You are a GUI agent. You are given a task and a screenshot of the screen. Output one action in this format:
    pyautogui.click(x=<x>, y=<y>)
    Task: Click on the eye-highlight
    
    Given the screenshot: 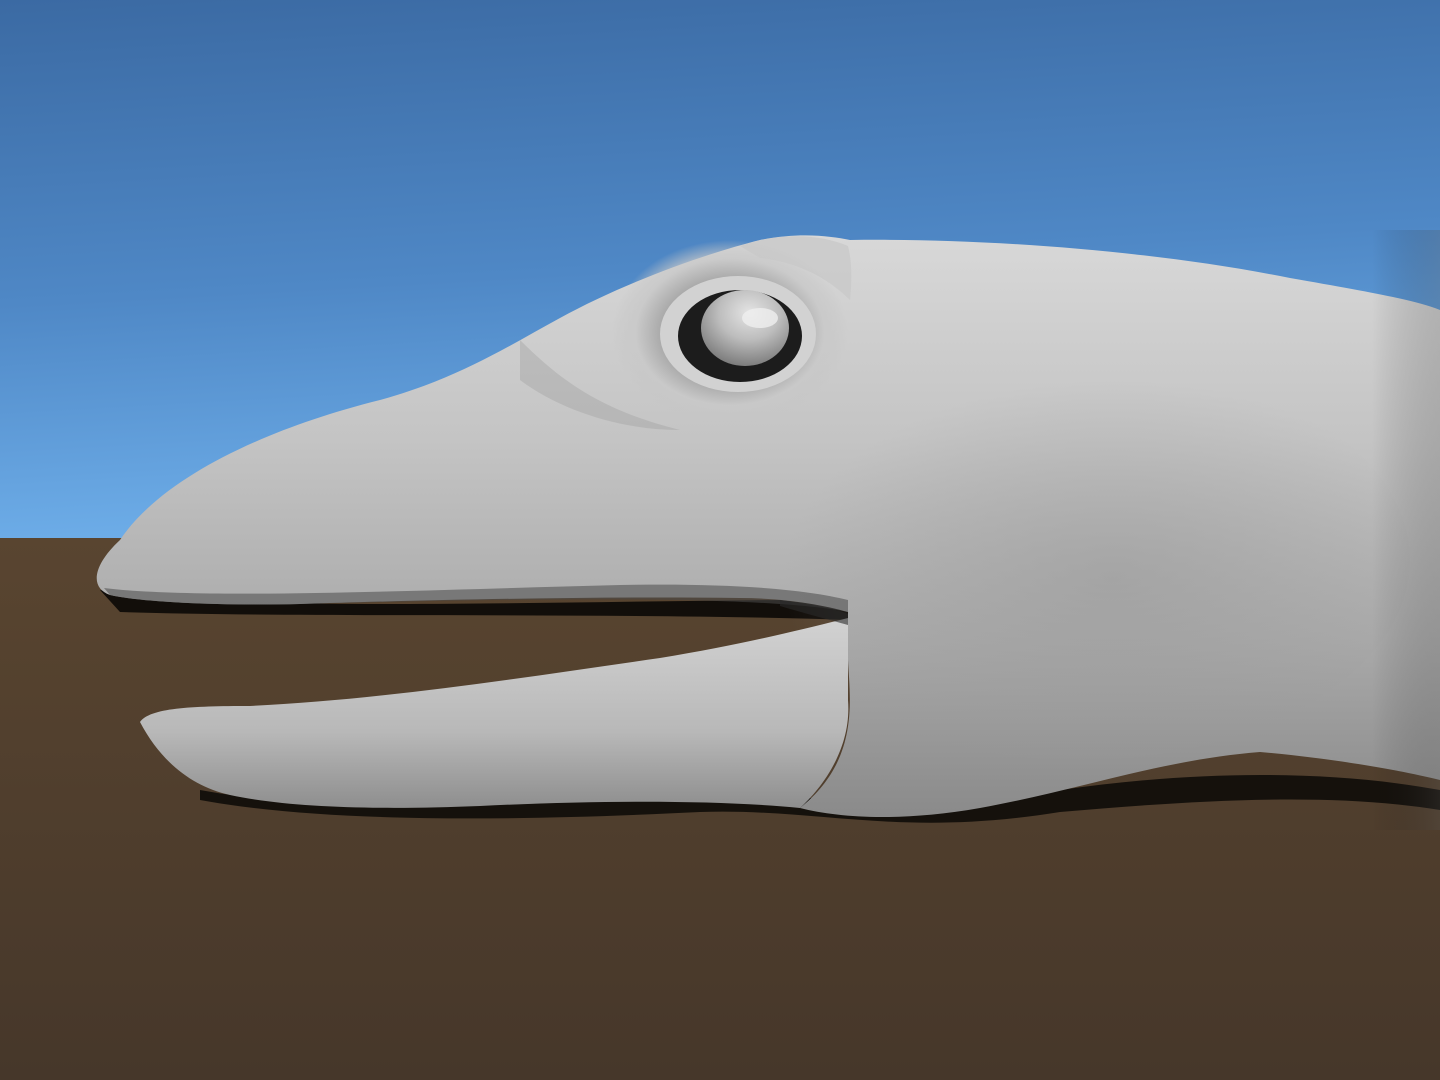 What is the action you would take?
    pyautogui.click(x=760, y=318)
    